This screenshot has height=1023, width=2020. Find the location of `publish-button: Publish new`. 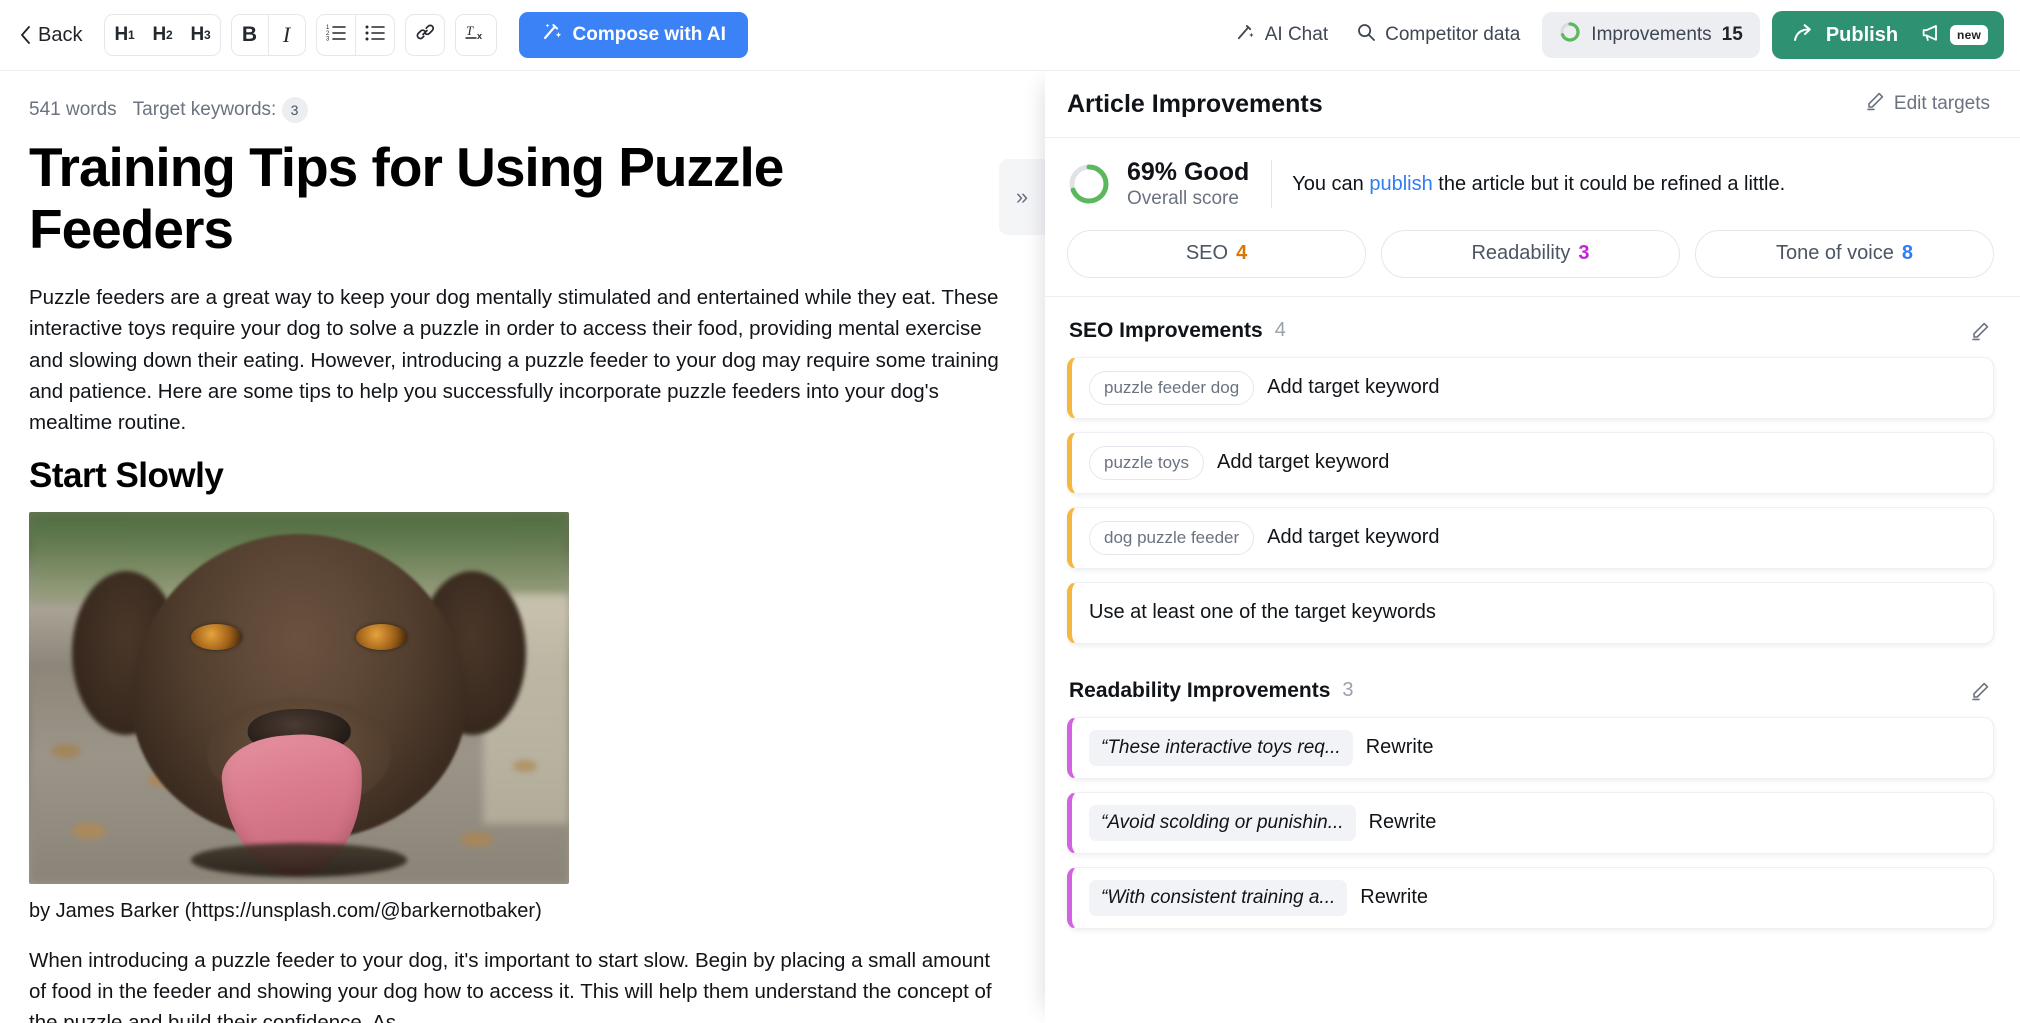

publish-button: Publish new is located at coordinates (1887, 35).